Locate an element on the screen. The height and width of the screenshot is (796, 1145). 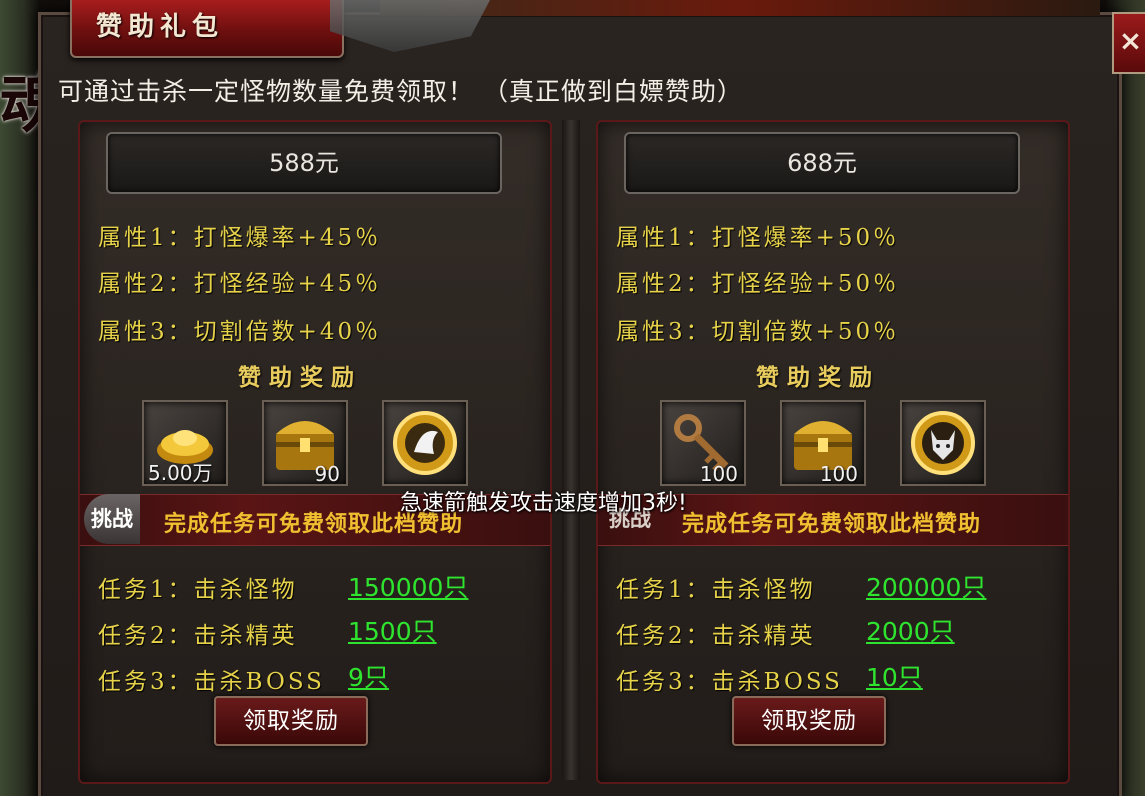
task-2-value: 1500只 is located at coordinates (392, 630).